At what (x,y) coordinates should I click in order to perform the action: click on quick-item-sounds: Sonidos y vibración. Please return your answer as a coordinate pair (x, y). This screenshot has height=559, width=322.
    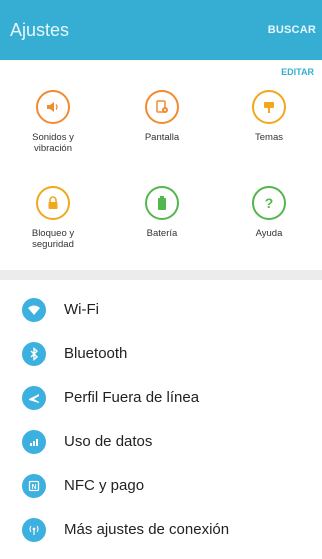
    Looking at the image, I should click on (53, 122).